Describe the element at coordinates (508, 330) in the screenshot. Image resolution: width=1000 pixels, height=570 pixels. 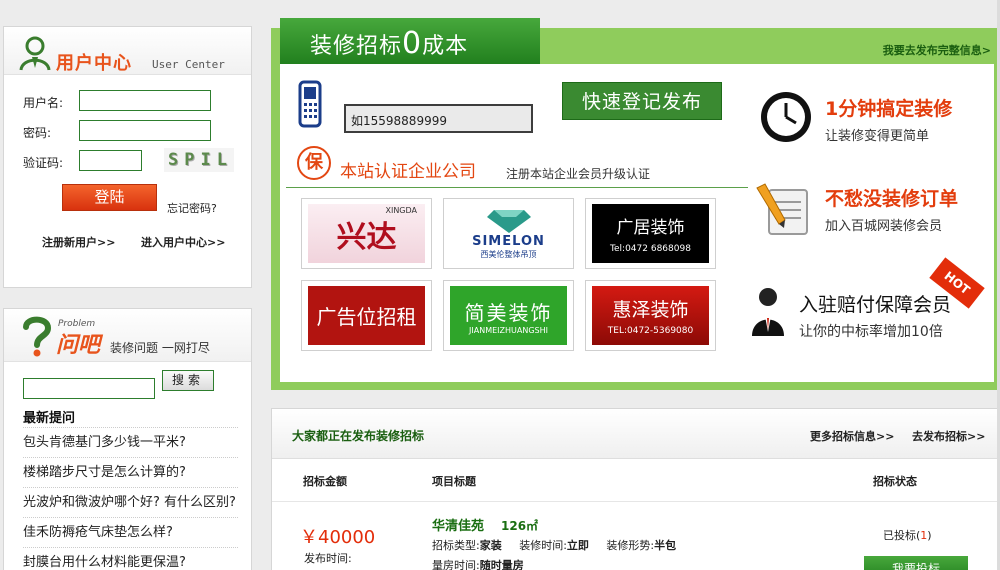
I see `logo-jianmei-sub: JIANMEIZHUANGSHI` at that location.